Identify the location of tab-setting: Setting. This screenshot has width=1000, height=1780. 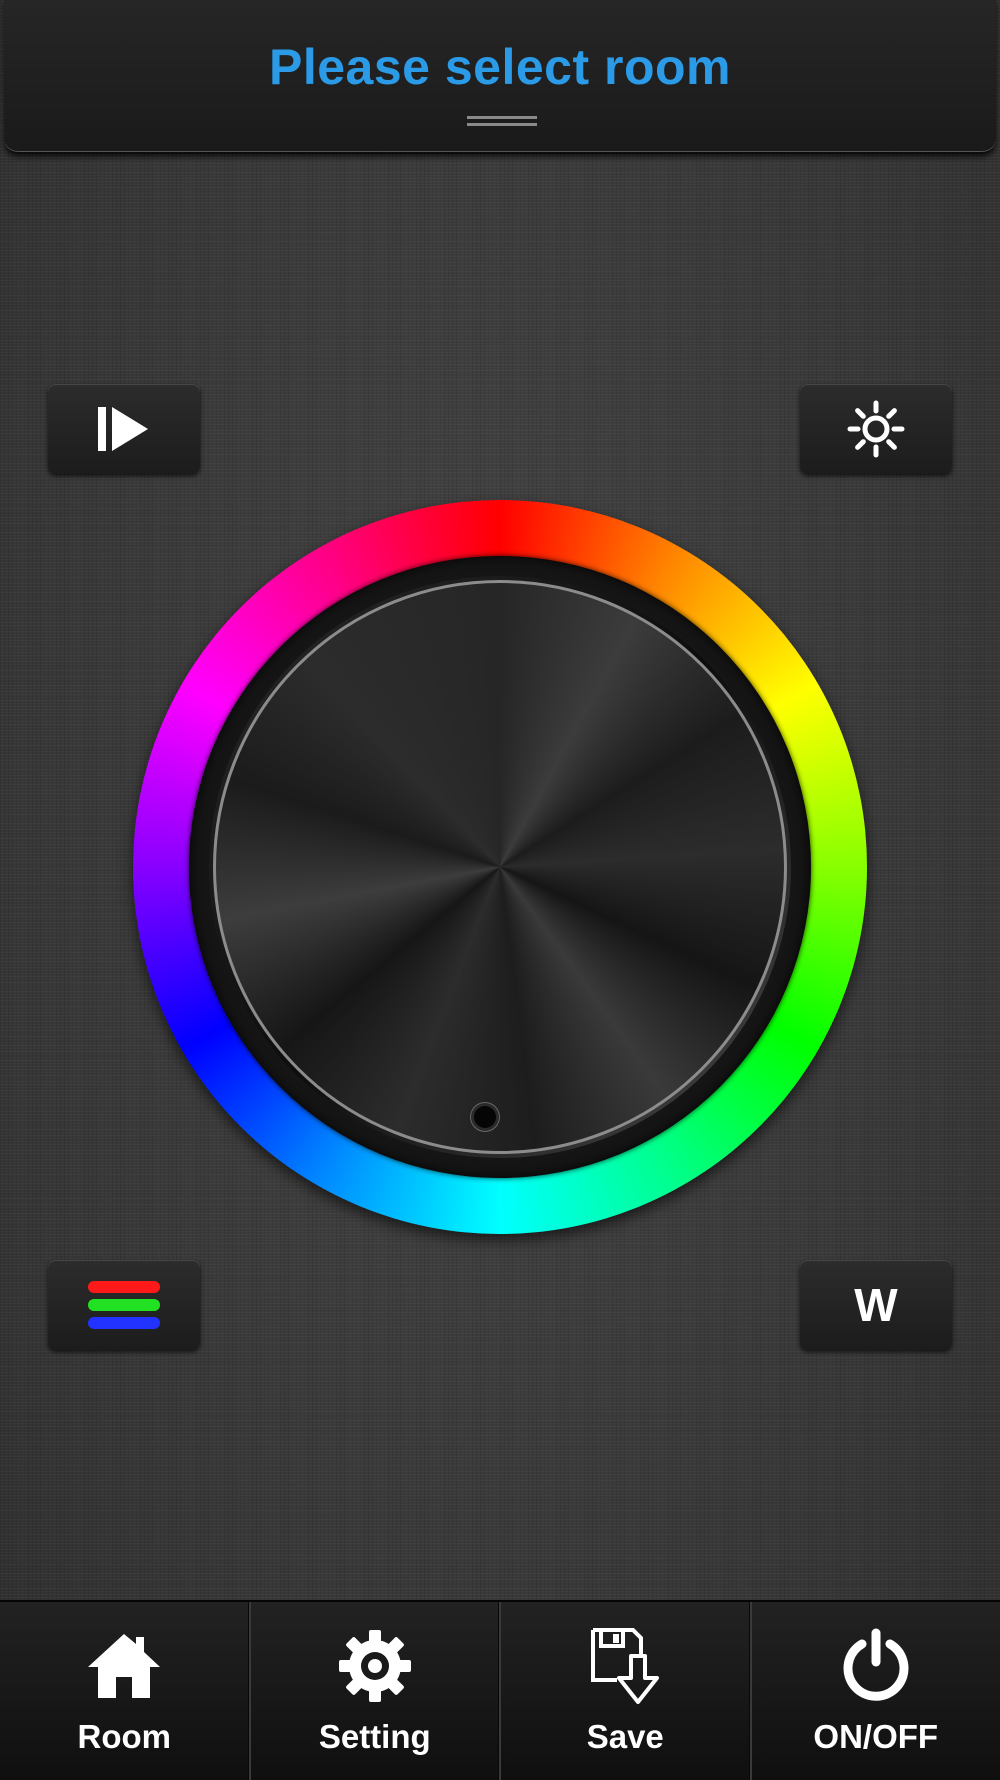
(376, 1691).